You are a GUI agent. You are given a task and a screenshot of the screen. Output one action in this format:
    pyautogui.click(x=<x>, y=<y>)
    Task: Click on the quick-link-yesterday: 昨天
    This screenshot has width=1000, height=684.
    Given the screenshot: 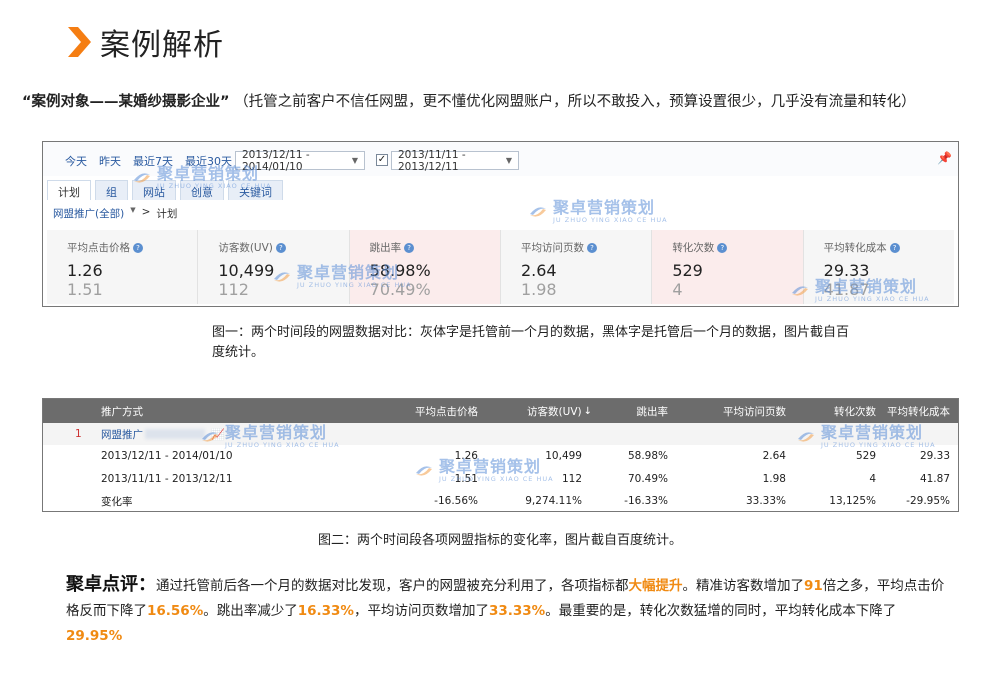 What is the action you would take?
    pyautogui.click(x=110, y=161)
    